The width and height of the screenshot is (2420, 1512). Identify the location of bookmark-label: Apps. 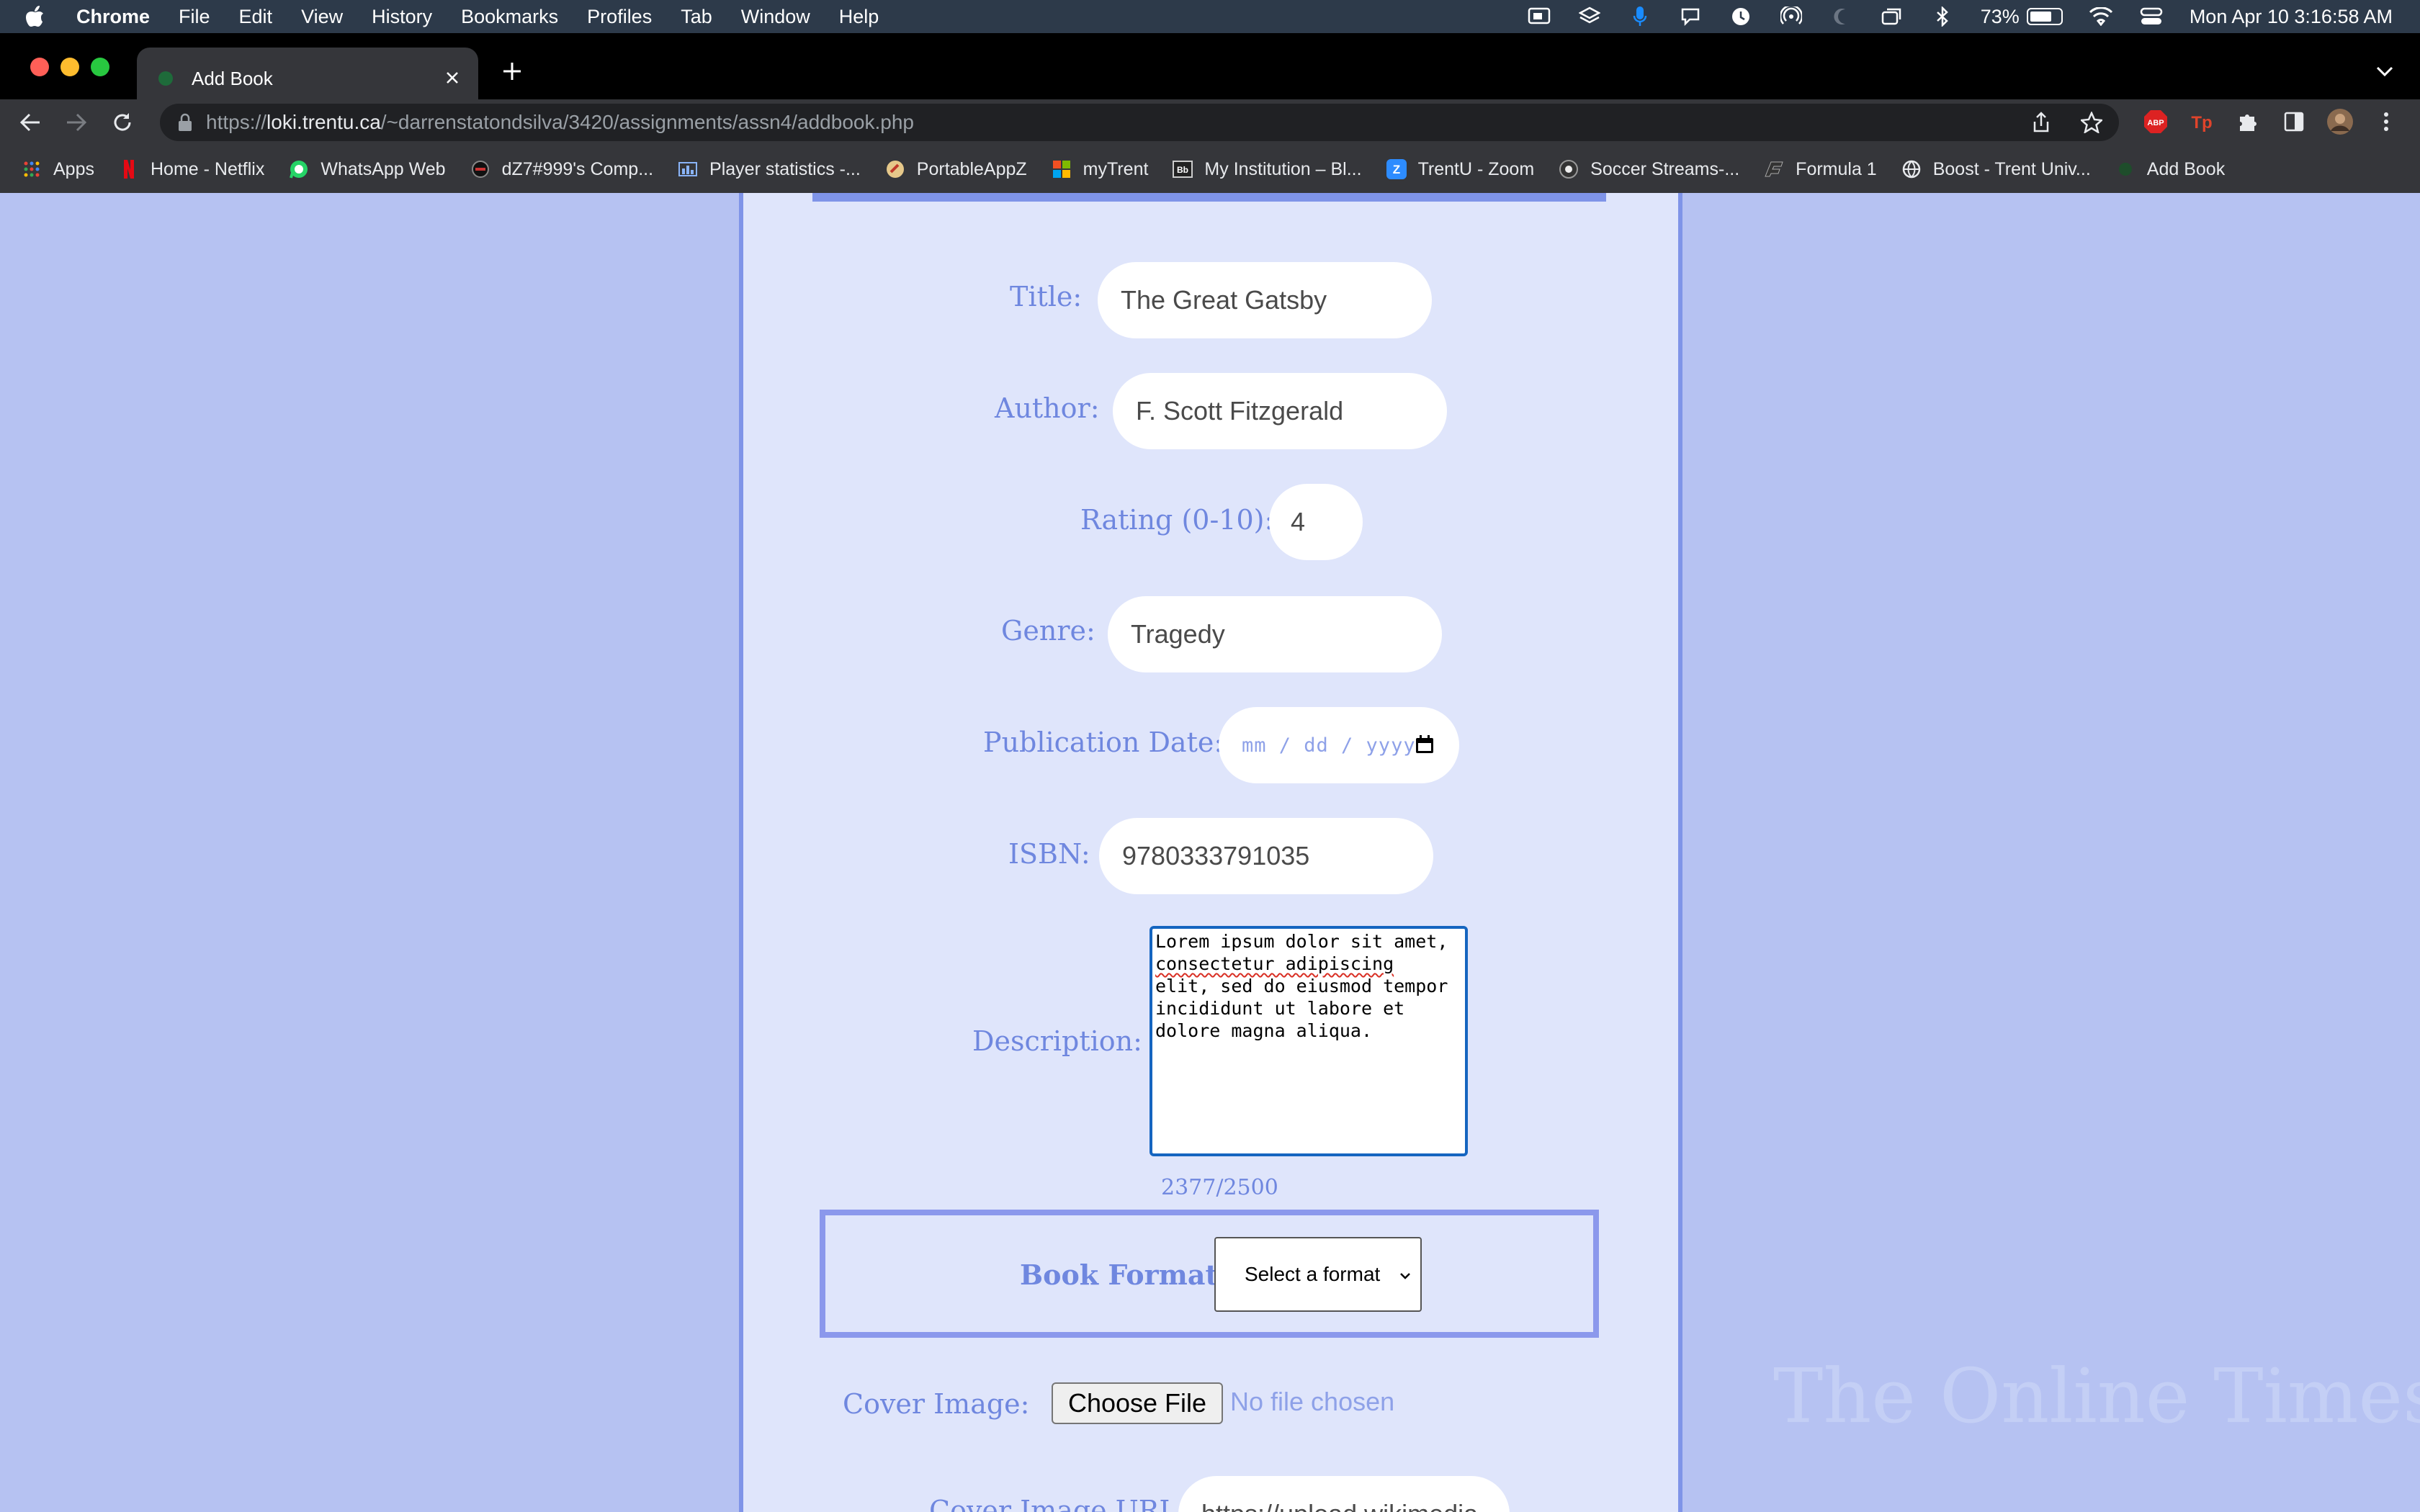
(73, 168).